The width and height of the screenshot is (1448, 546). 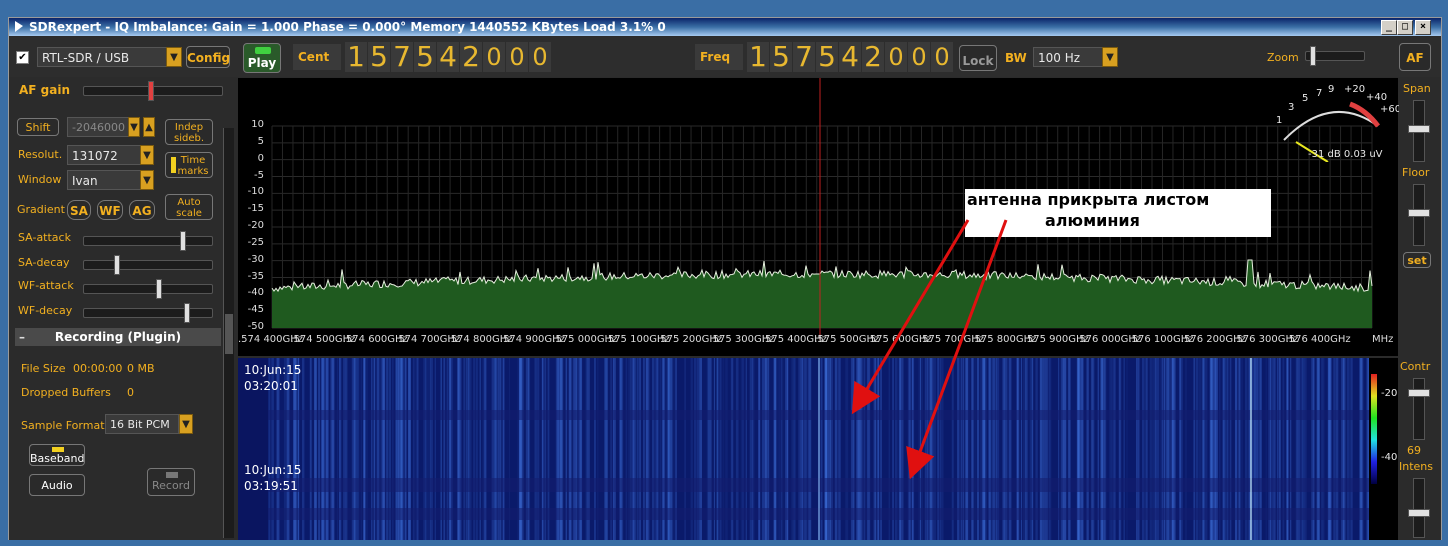 What do you see at coordinates (98, 127) in the screenshot?
I see `shift-value-field: -2046000` at bounding box center [98, 127].